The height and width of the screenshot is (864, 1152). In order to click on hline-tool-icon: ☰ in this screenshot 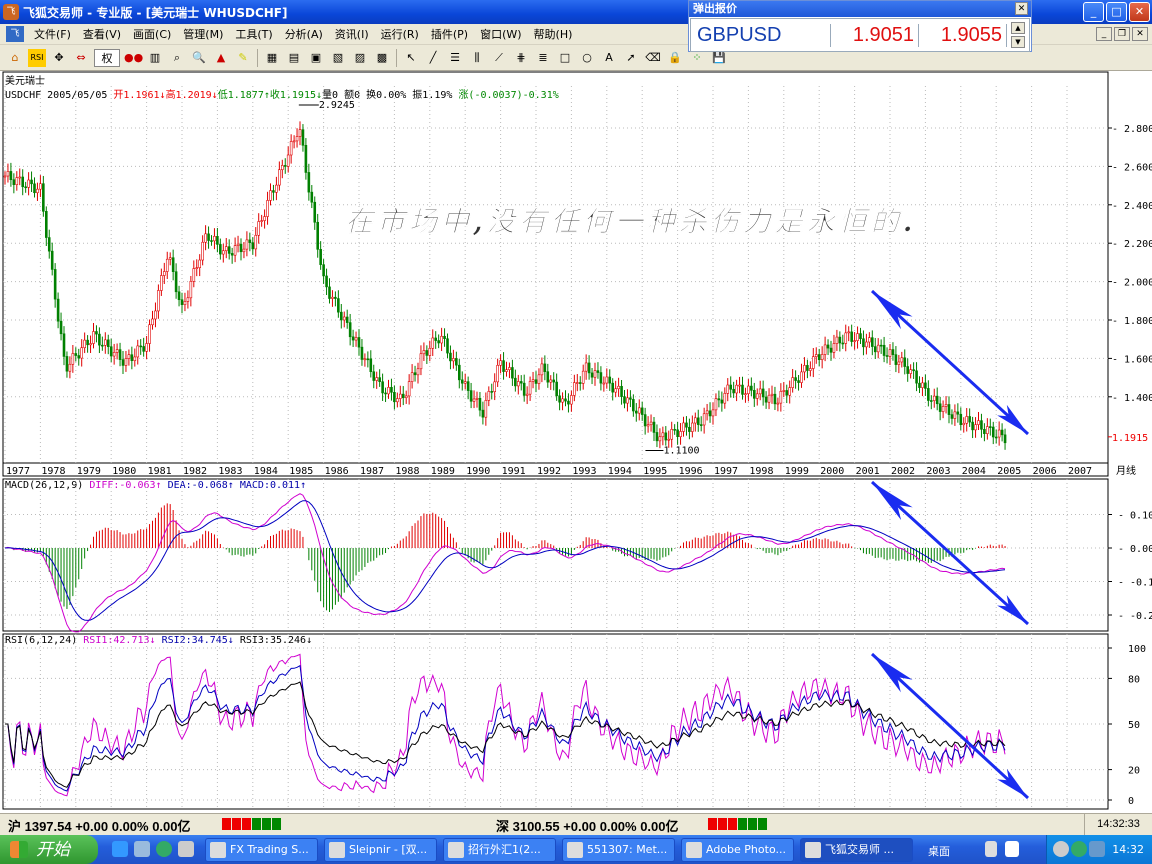, I will do `click(455, 58)`.